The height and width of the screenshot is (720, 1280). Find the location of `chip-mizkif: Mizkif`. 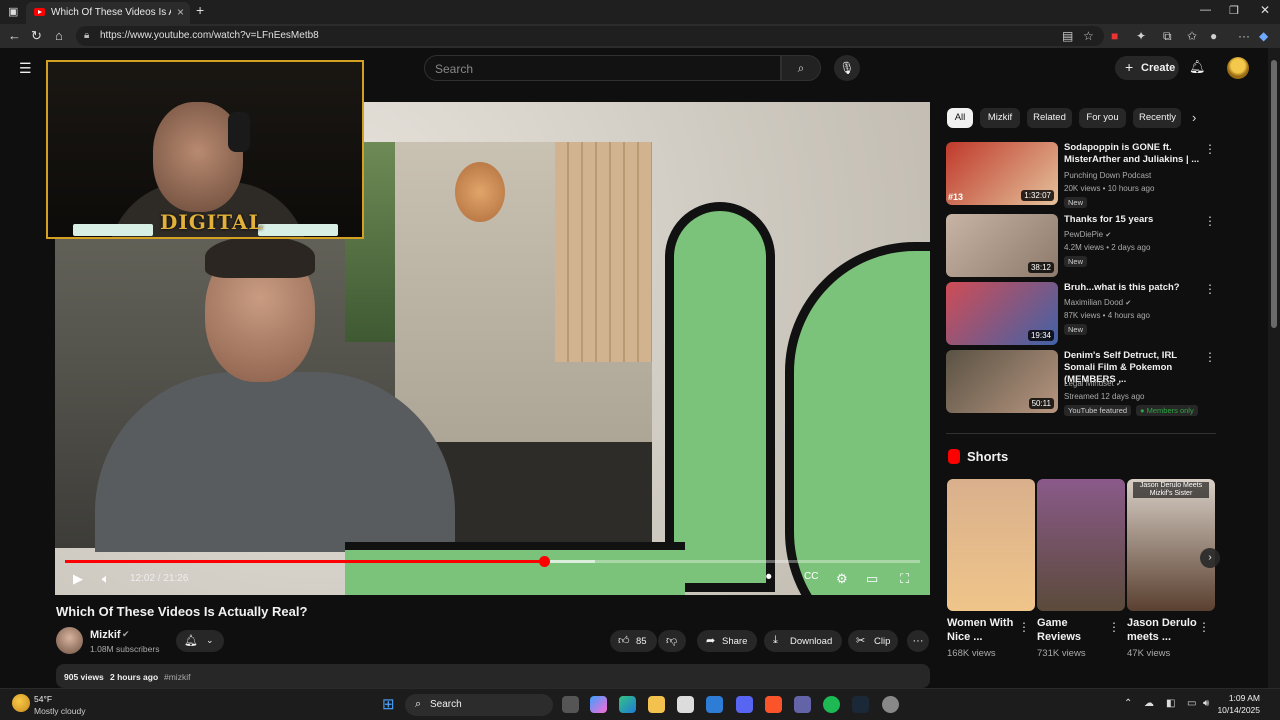

chip-mizkif: Mizkif is located at coordinates (1000, 118).